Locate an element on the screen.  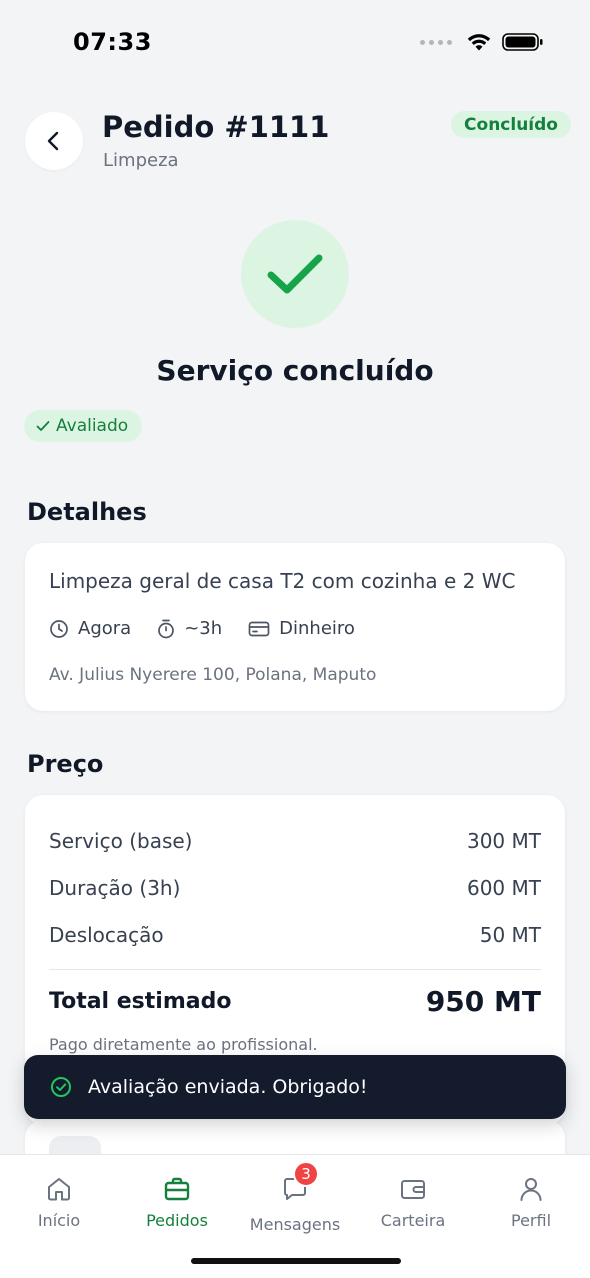
price-row-label: Serviço (base) is located at coordinates (121, 841).